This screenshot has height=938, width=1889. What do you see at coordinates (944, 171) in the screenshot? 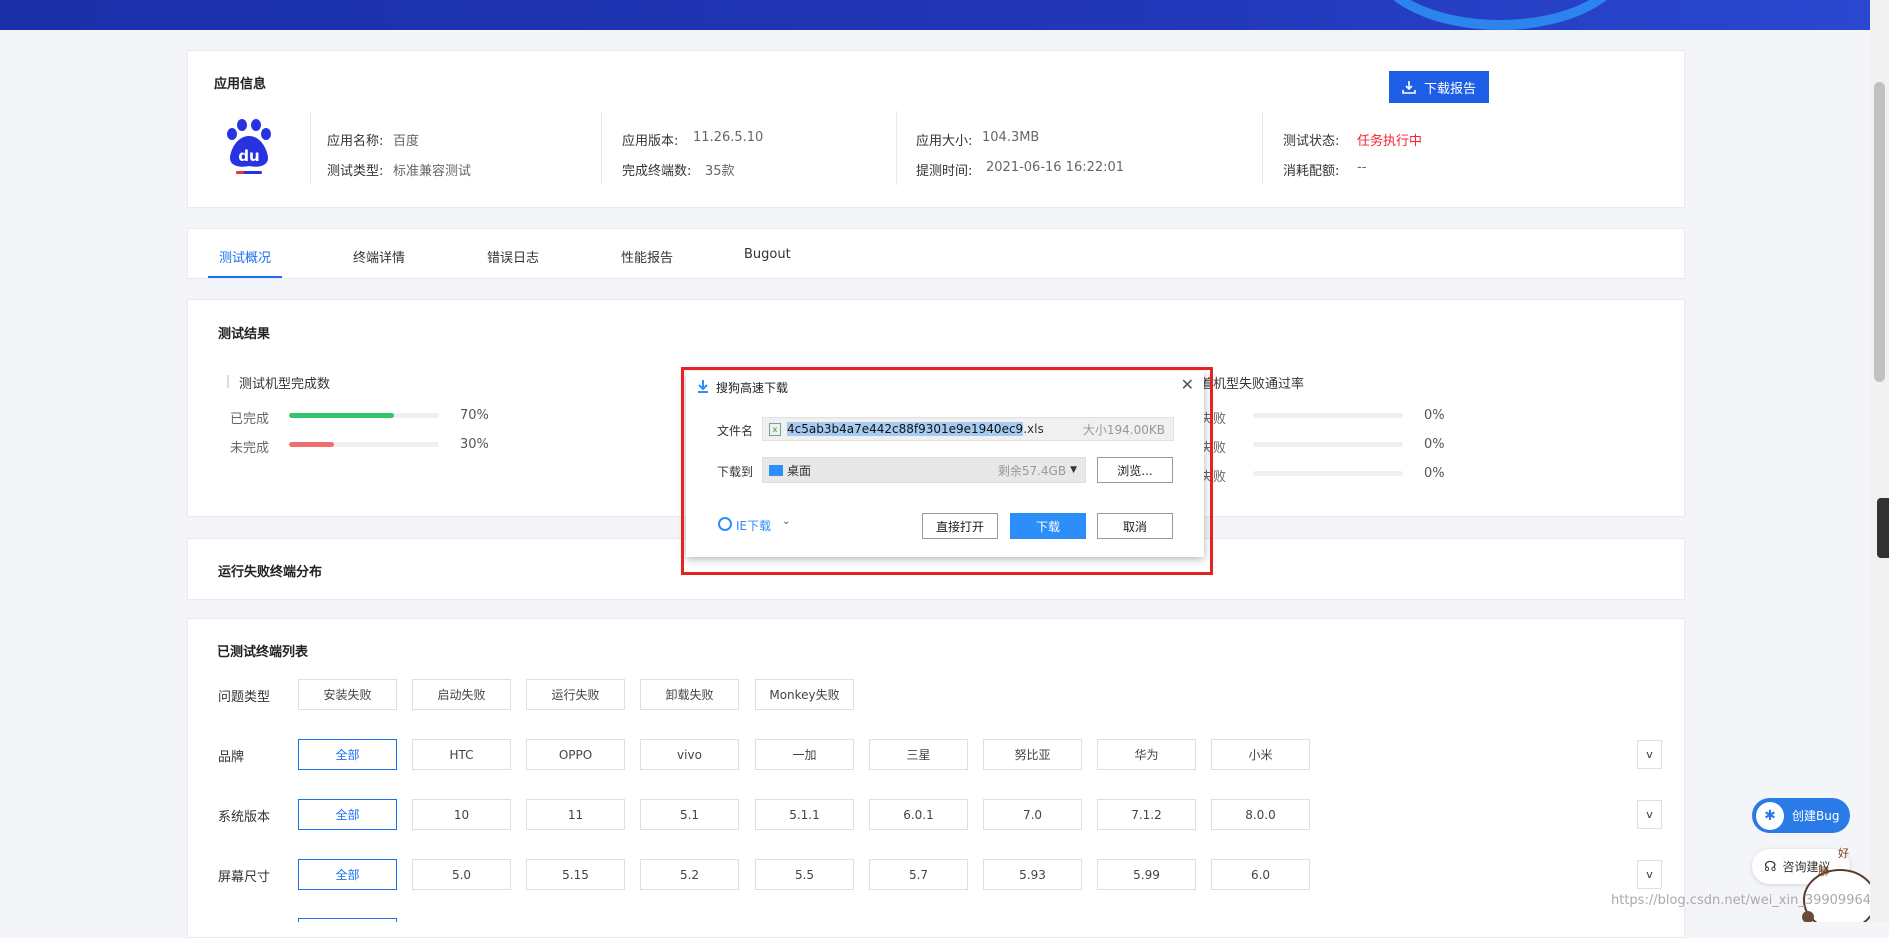
I see `submit-time-label: 提测时间:` at bounding box center [944, 171].